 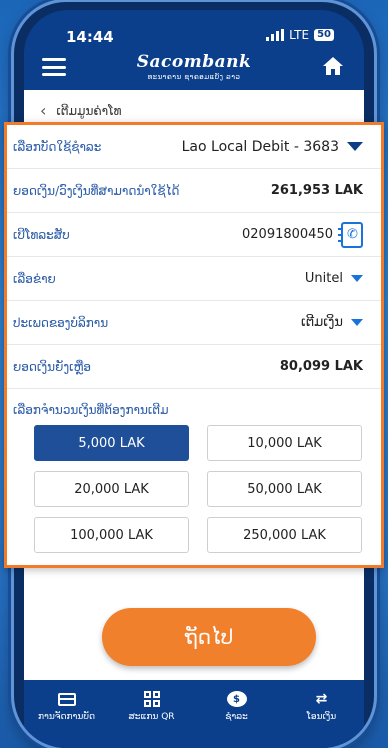 I want to click on brand-subtitle: ທະນາຄານ ຊາຄອມແບັງ ລາວ, so click(x=194, y=77).